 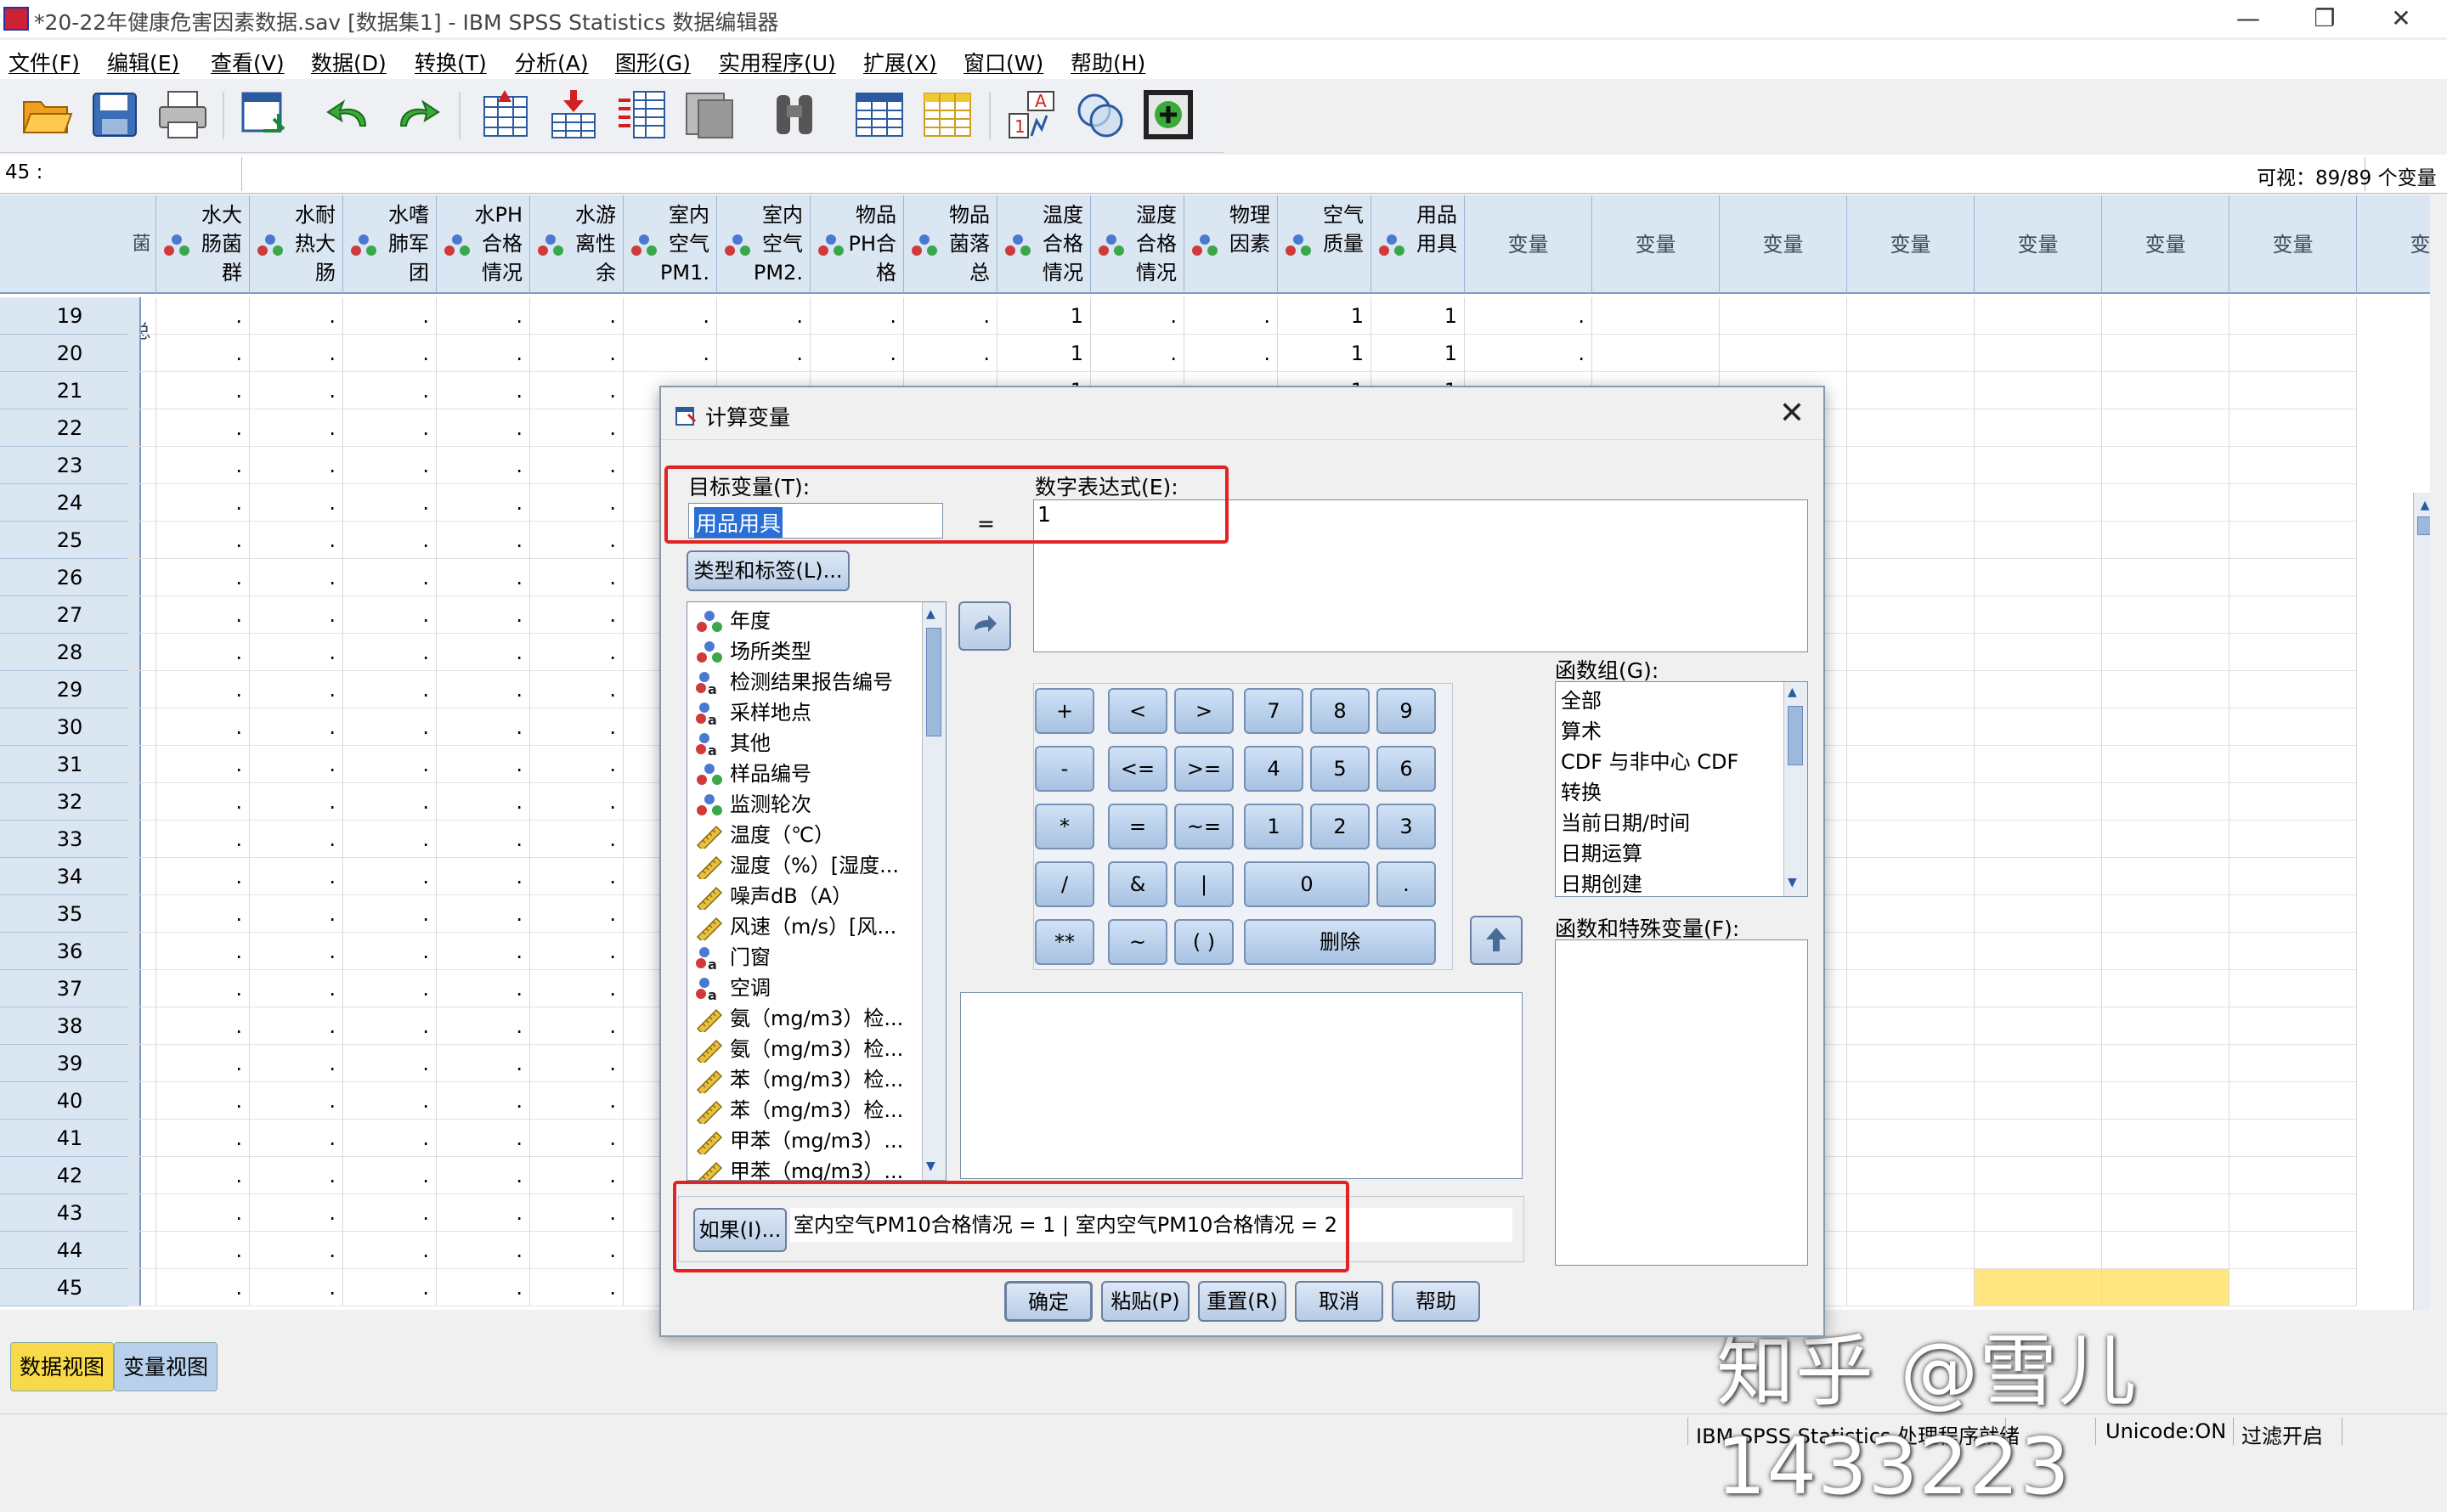 I want to click on row-header: 33, so click(x=70, y=839).